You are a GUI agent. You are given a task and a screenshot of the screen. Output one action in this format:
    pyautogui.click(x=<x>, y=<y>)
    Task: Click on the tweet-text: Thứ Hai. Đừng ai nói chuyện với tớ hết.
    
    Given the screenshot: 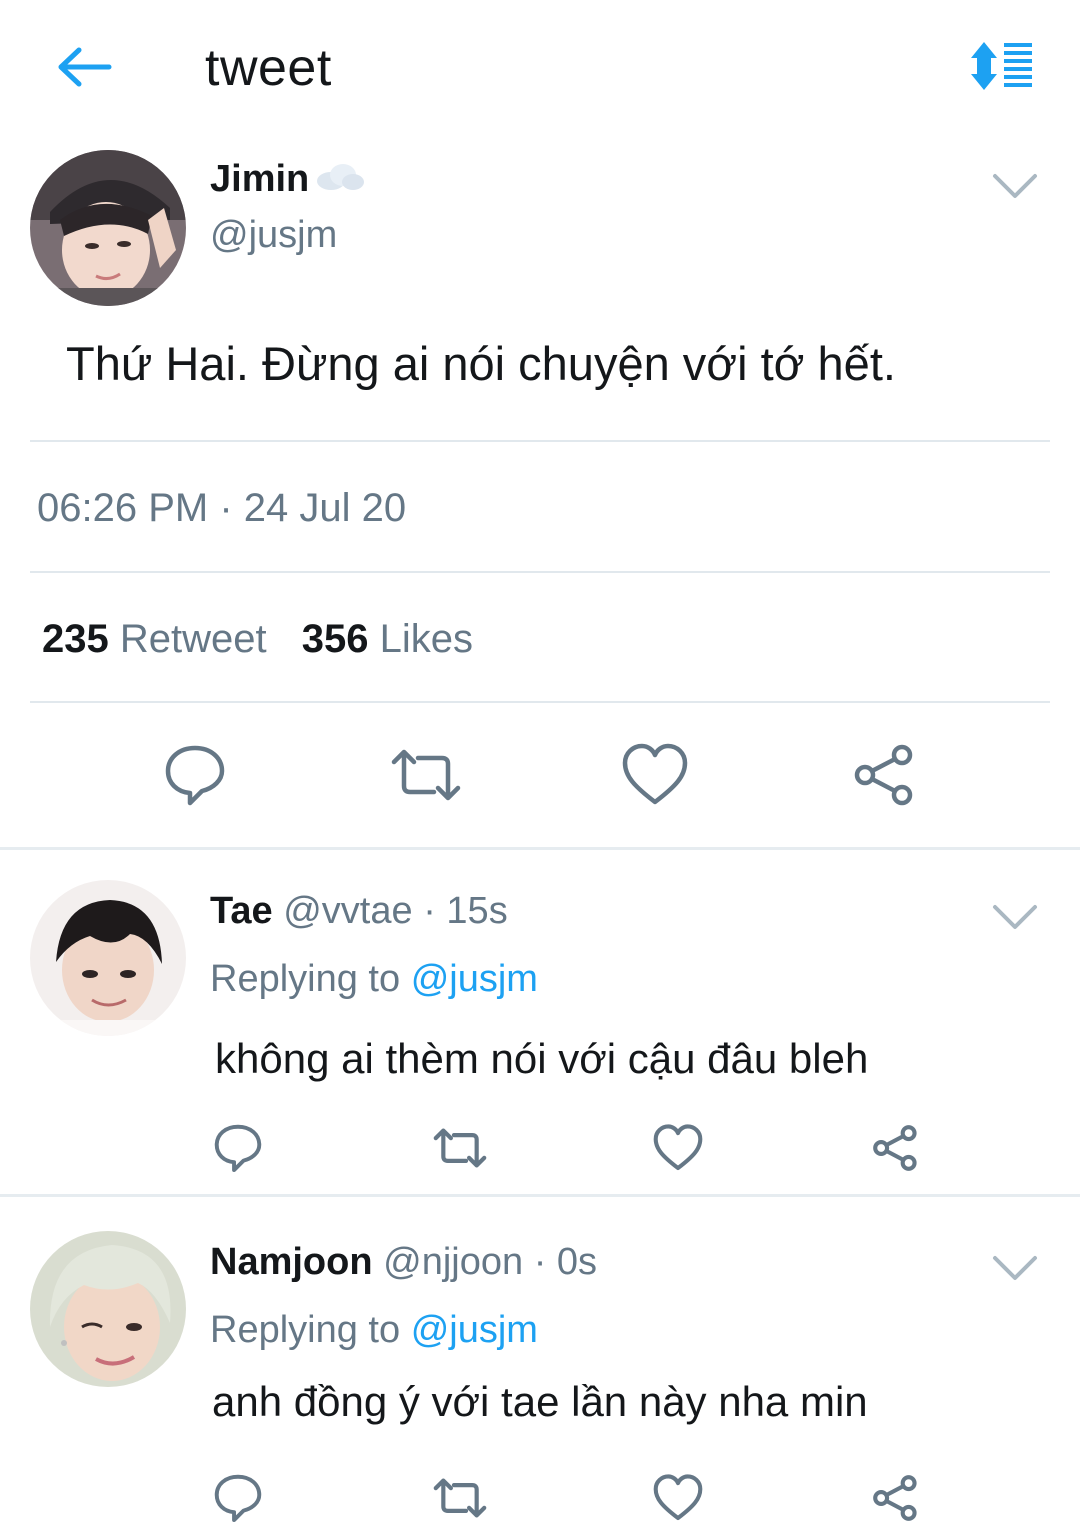 What is the action you would take?
    pyautogui.click(x=481, y=363)
    